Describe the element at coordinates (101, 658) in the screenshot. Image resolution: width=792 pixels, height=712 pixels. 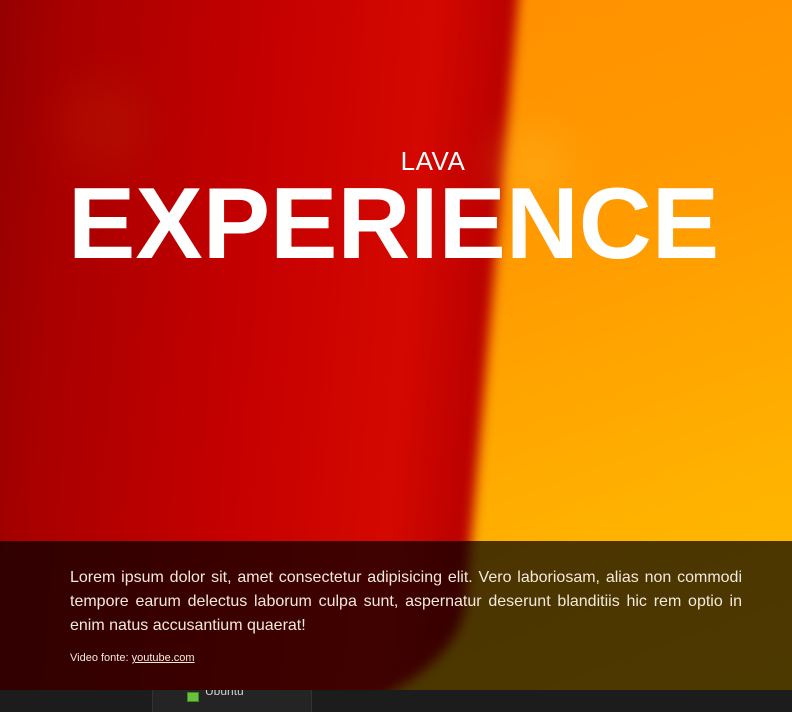
I see `video-source-label: Video fonte:` at that location.